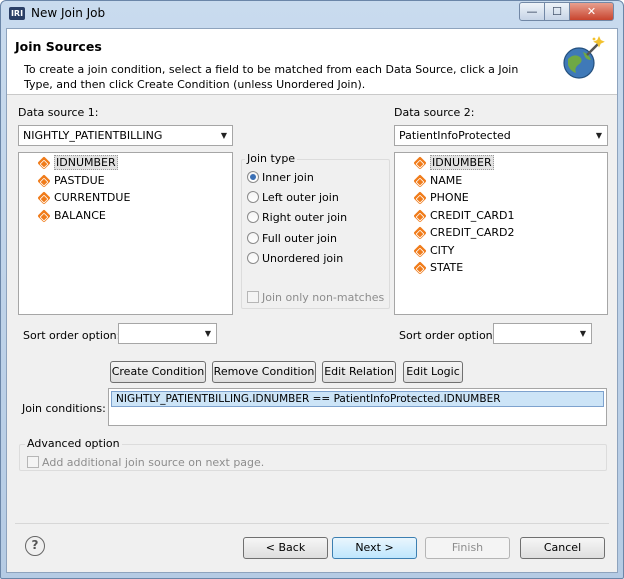  Describe the element at coordinates (58, 112) in the screenshot. I see `data-source-1-label: Data source 1:` at that location.